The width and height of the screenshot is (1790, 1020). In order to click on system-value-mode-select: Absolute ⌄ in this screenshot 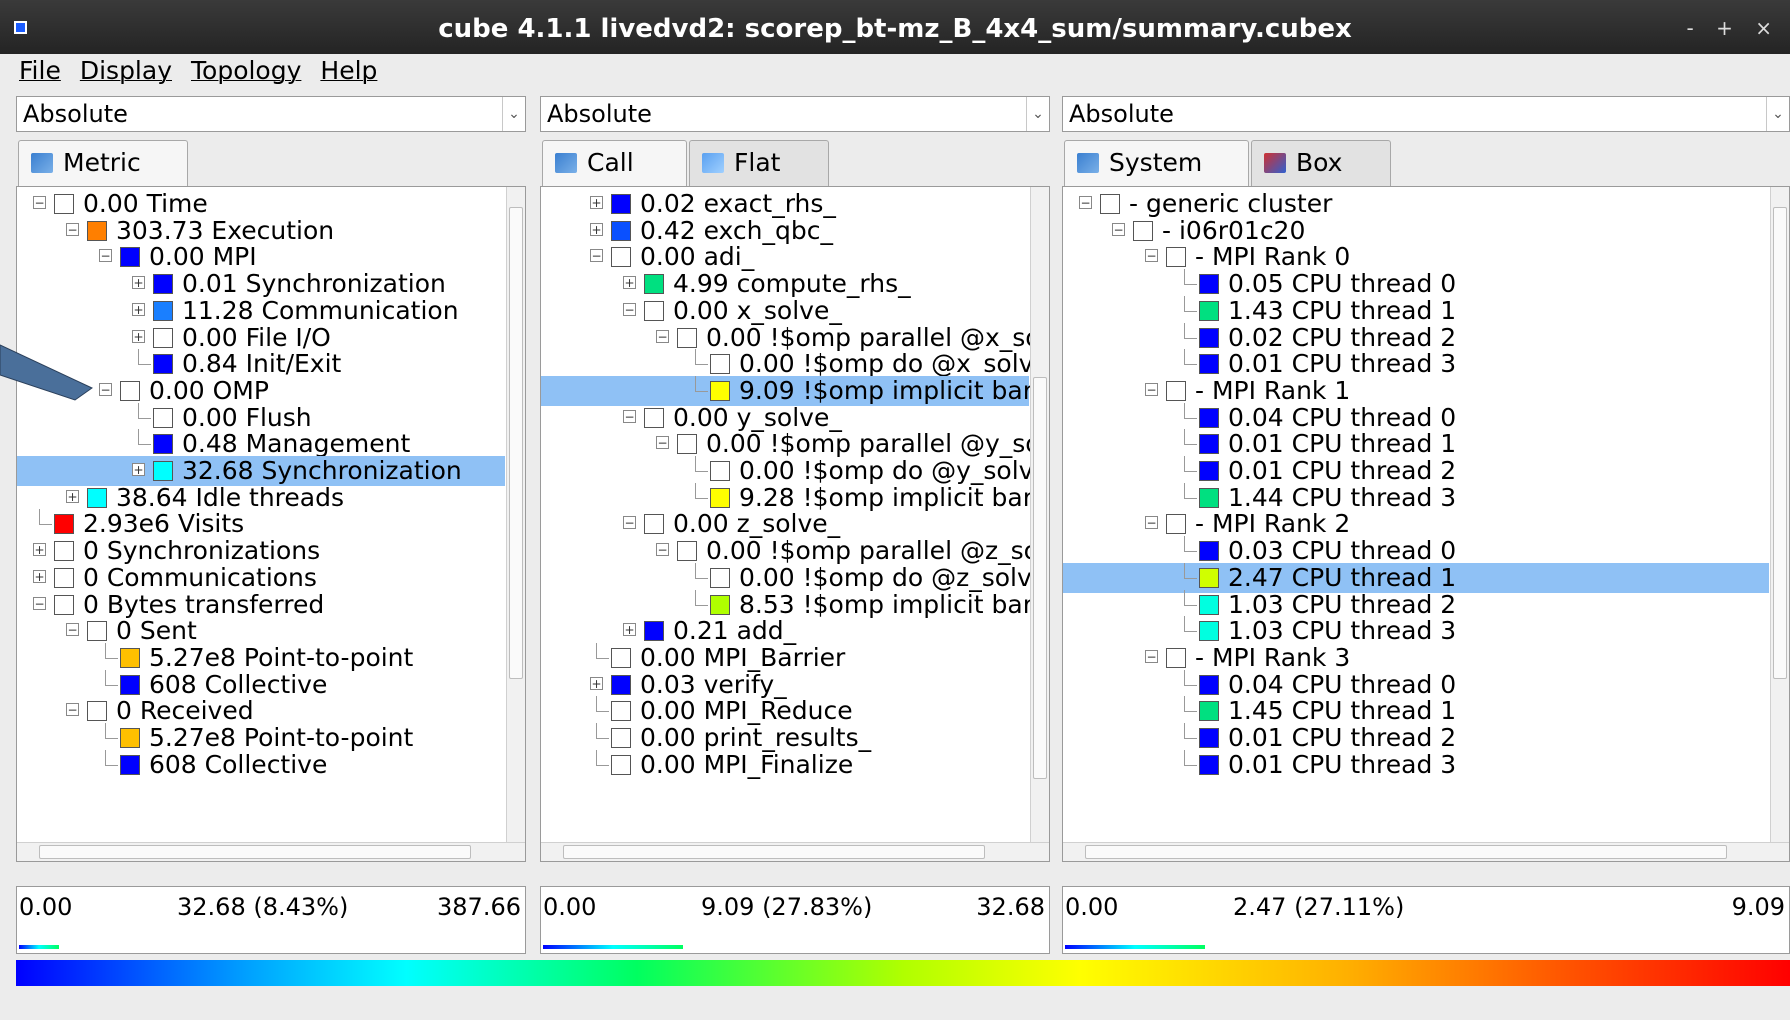, I will do `click(1426, 114)`.